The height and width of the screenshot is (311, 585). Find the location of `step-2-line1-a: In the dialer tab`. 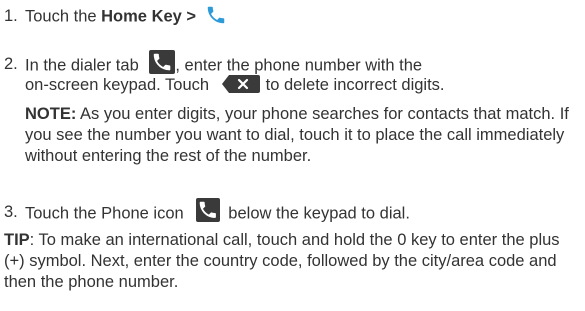

step-2-line1-a: In the dialer tab is located at coordinates (82, 65).